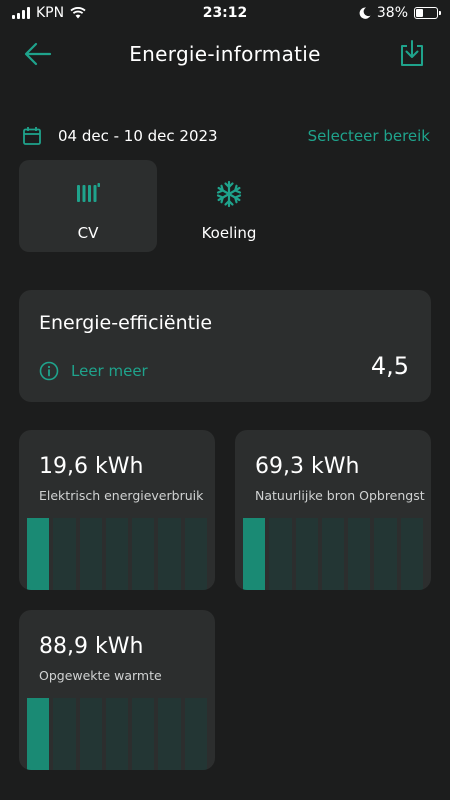 This screenshot has height=800, width=450. Describe the element at coordinates (121, 495) in the screenshot. I see `card-label: Elektrisch energieverbruik` at that location.